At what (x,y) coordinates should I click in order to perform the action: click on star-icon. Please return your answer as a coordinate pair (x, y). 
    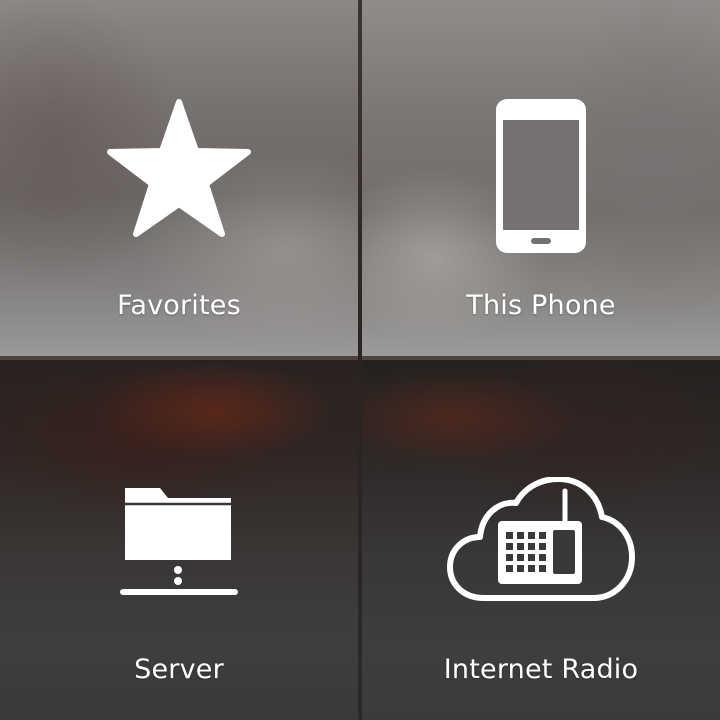
    Looking at the image, I should click on (179, 168).